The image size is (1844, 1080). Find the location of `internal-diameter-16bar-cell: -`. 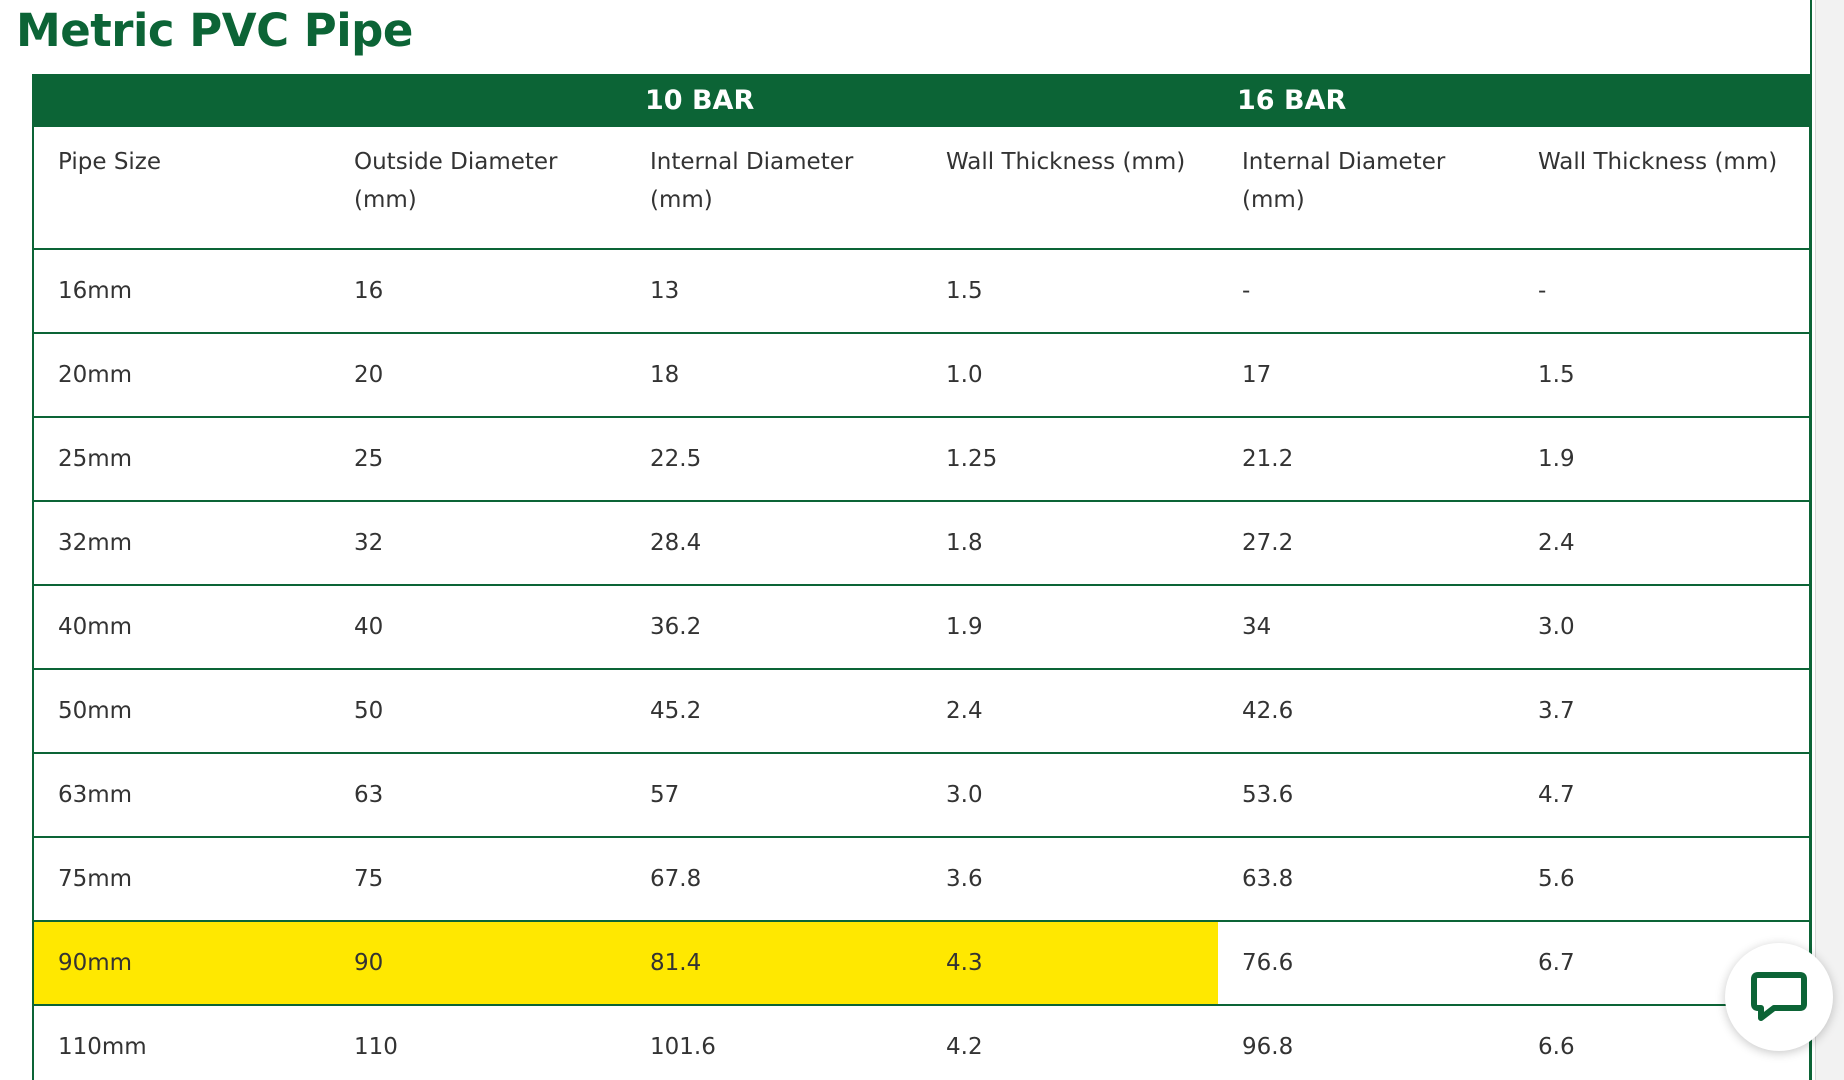

internal-diameter-16bar-cell: - is located at coordinates (1366, 291).